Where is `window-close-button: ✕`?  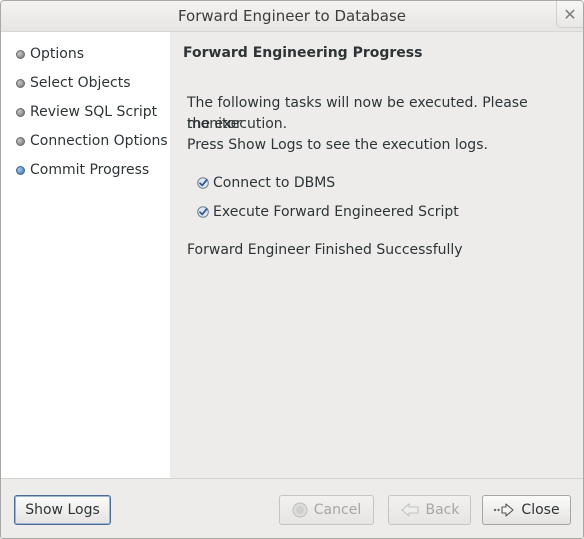 window-close-button: ✕ is located at coordinates (569, 14).